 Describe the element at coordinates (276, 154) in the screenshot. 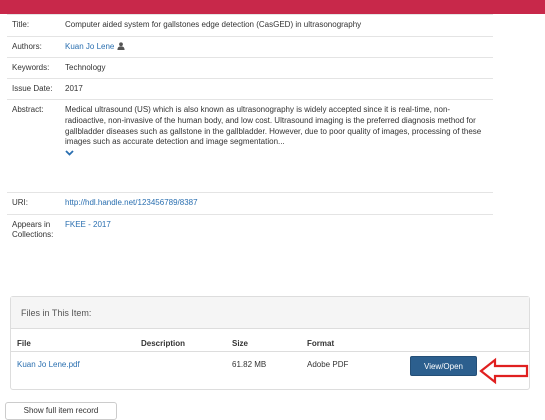

I see `chevron-down-icon` at that location.